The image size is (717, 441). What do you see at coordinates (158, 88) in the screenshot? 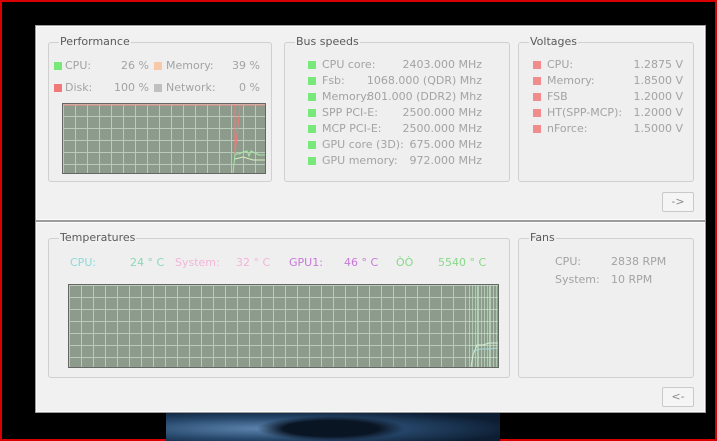
I see `network-color-swatch` at bounding box center [158, 88].